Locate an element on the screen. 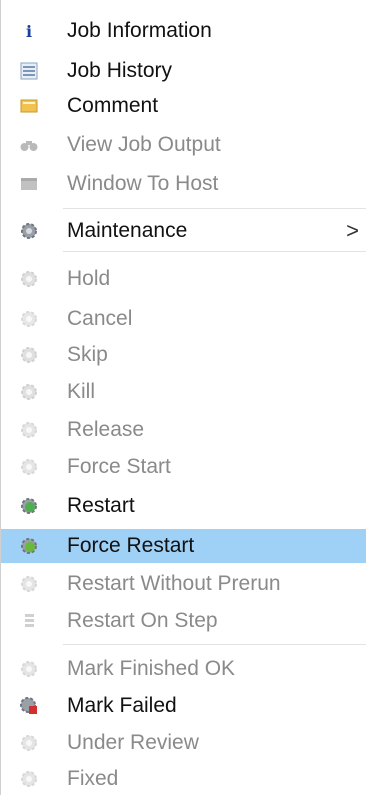  menu-item-label: View Job Output is located at coordinates (144, 144).